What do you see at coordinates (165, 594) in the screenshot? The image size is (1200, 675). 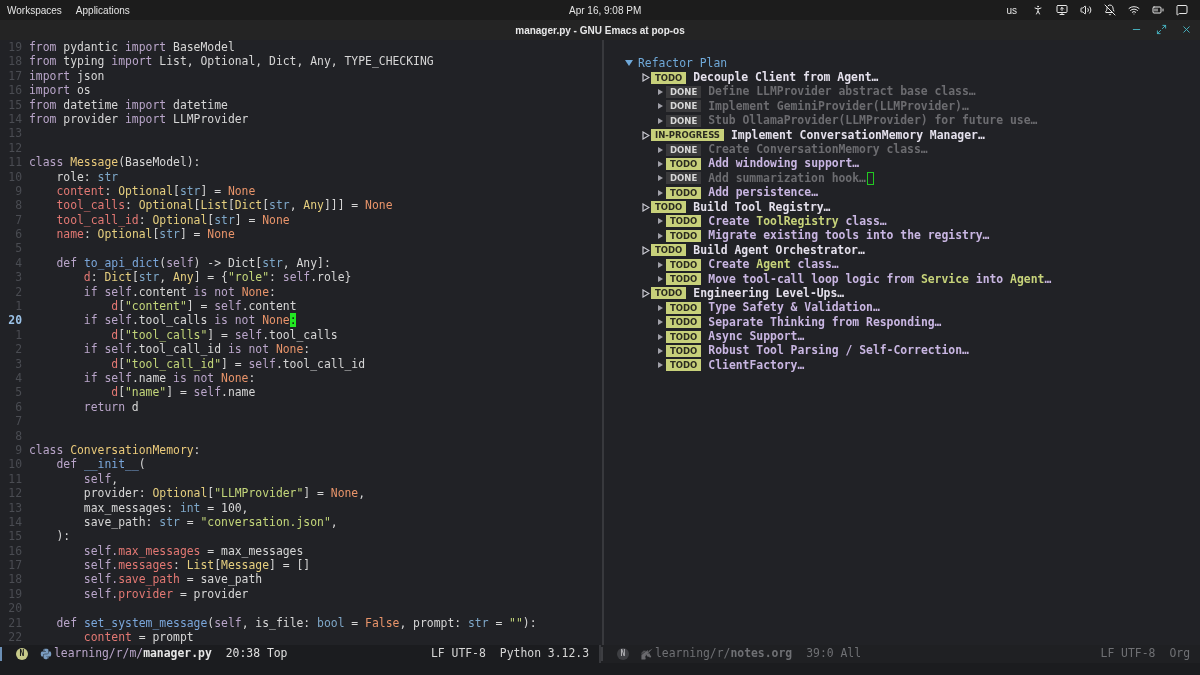 I see `code-line: self.provider = provider` at bounding box center [165, 594].